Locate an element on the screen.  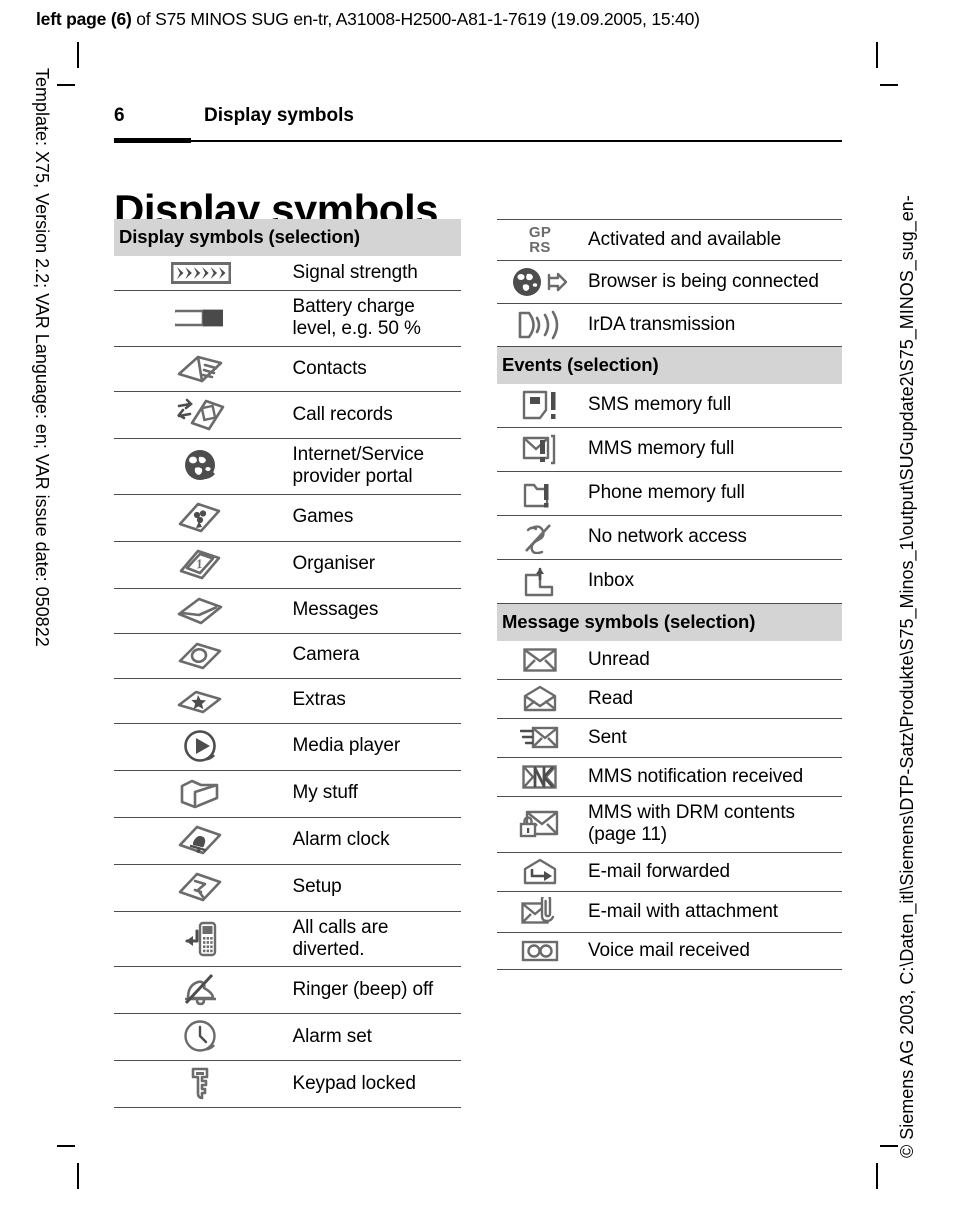
table-row: MMS notification received is located at coordinates (669, 777).